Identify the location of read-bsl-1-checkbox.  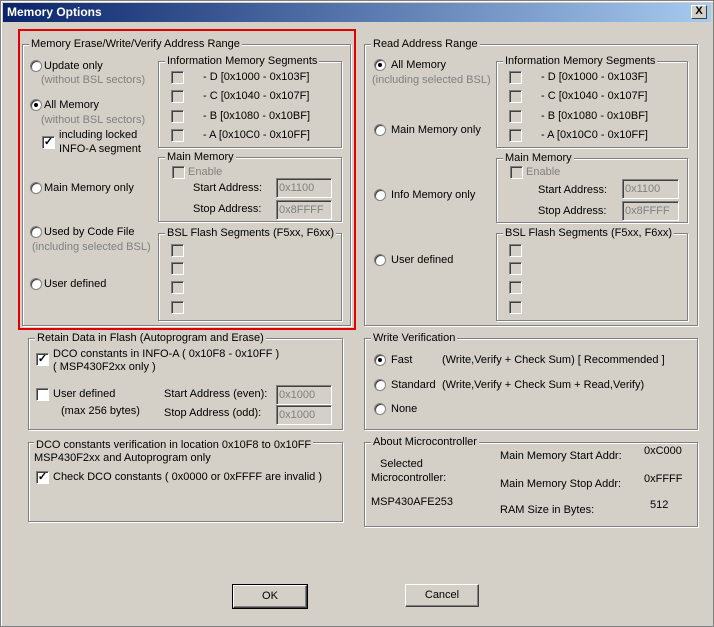
(515, 250).